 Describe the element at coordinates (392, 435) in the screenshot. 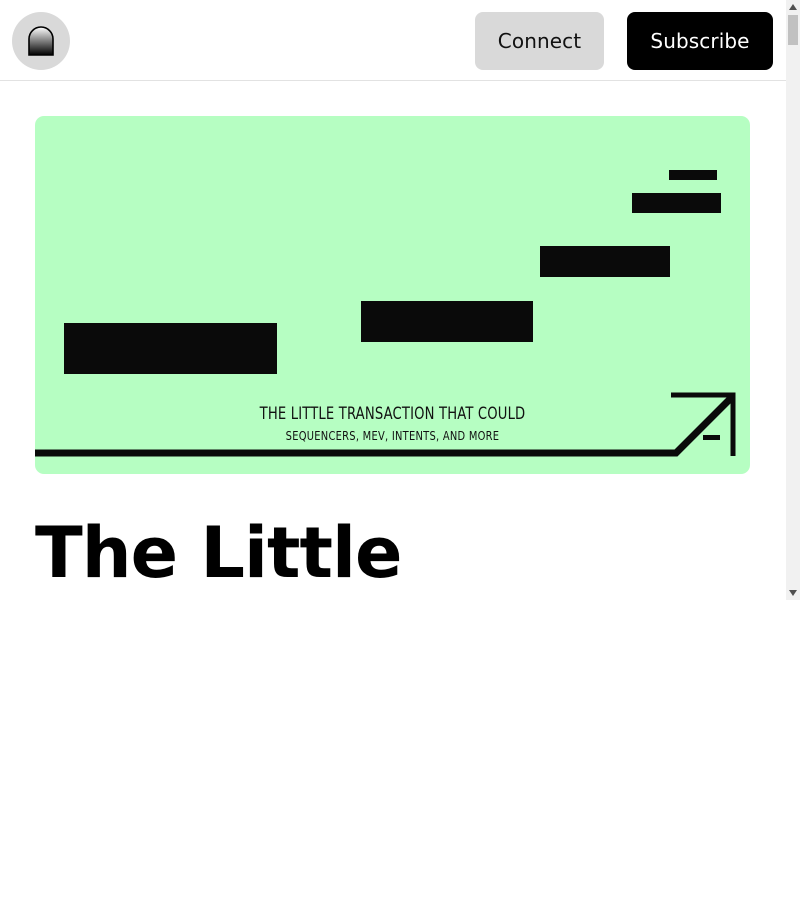

I see `hero-subtitle-text: SEQUENCERS, MEV, INTENTS, AND MORE` at that location.